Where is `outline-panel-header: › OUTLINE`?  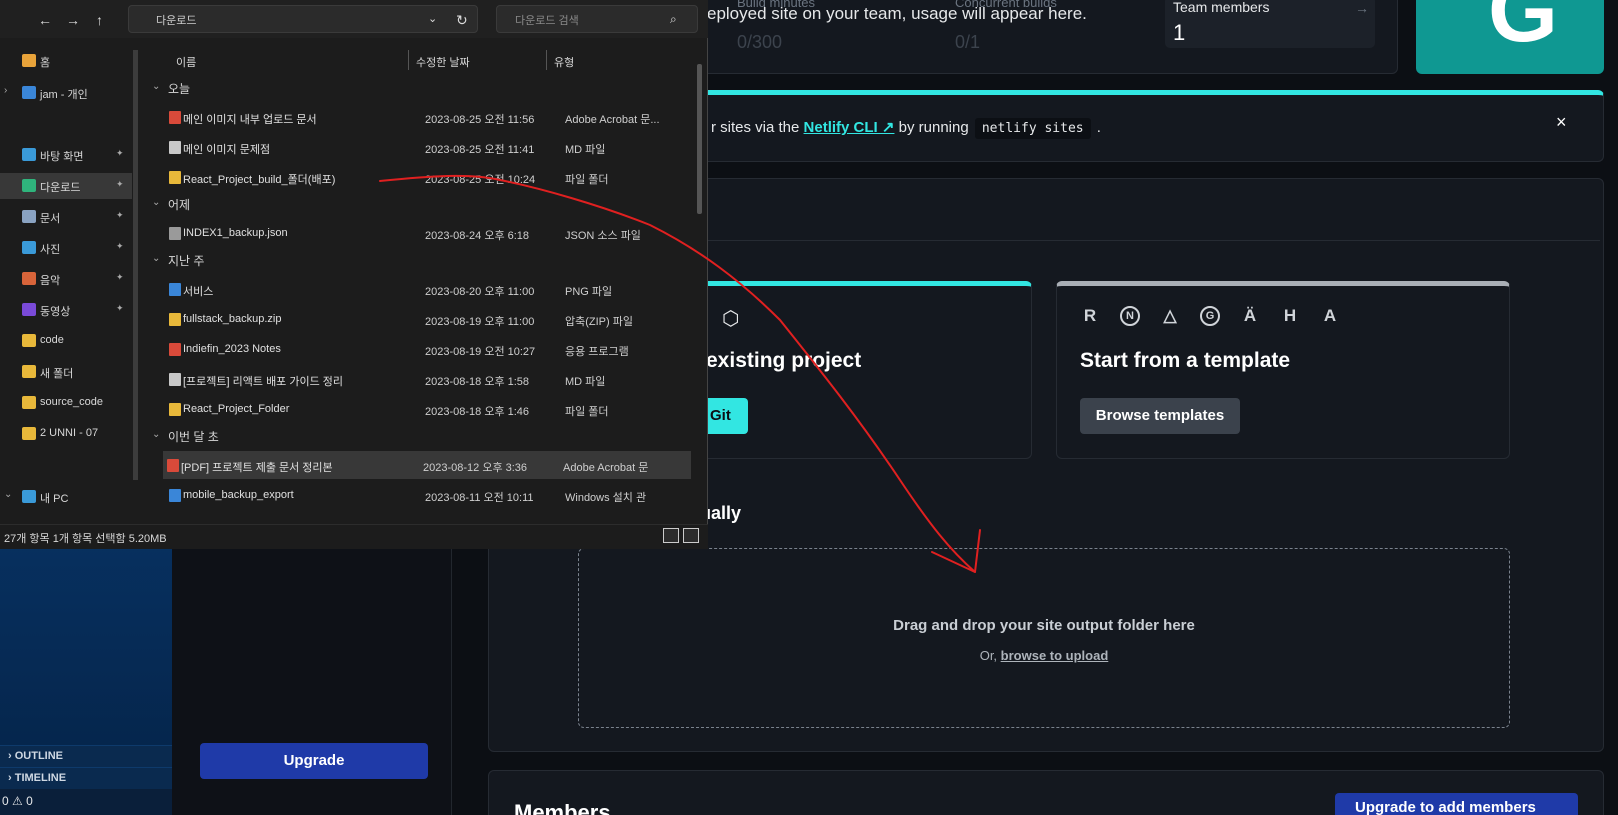
outline-panel-header: › OUTLINE is located at coordinates (86, 756).